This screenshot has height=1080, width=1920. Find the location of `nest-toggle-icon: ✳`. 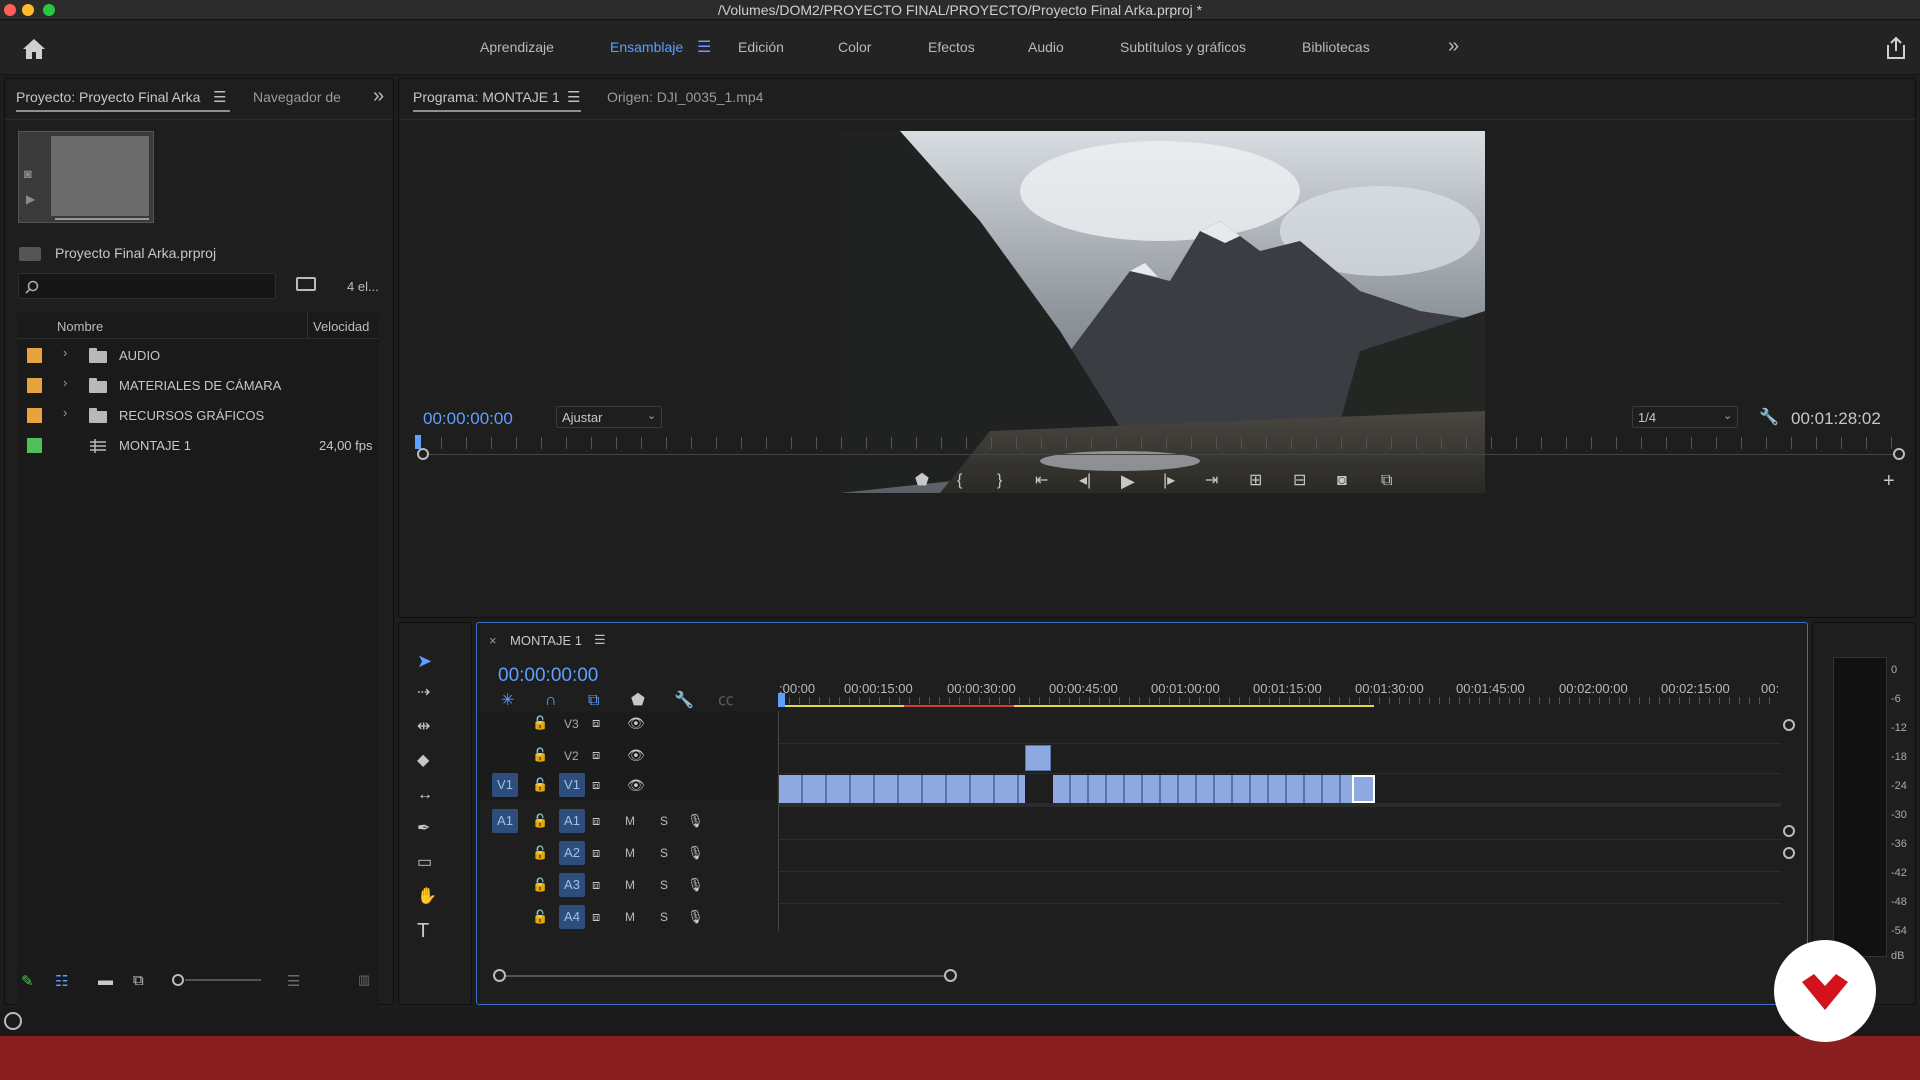

nest-toggle-icon: ✳ is located at coordinates (507, 701).